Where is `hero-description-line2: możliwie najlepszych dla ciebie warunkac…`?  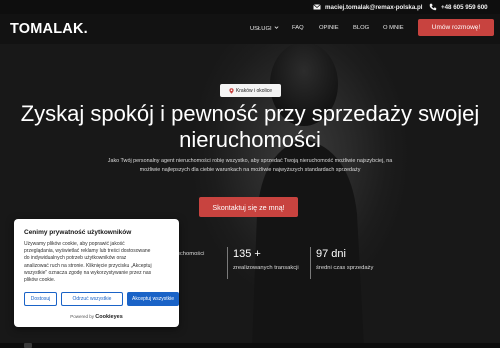 hero-description-line2: możliwie najlepszych dla ciebie warunkac… is located at coordinates (250, 169).